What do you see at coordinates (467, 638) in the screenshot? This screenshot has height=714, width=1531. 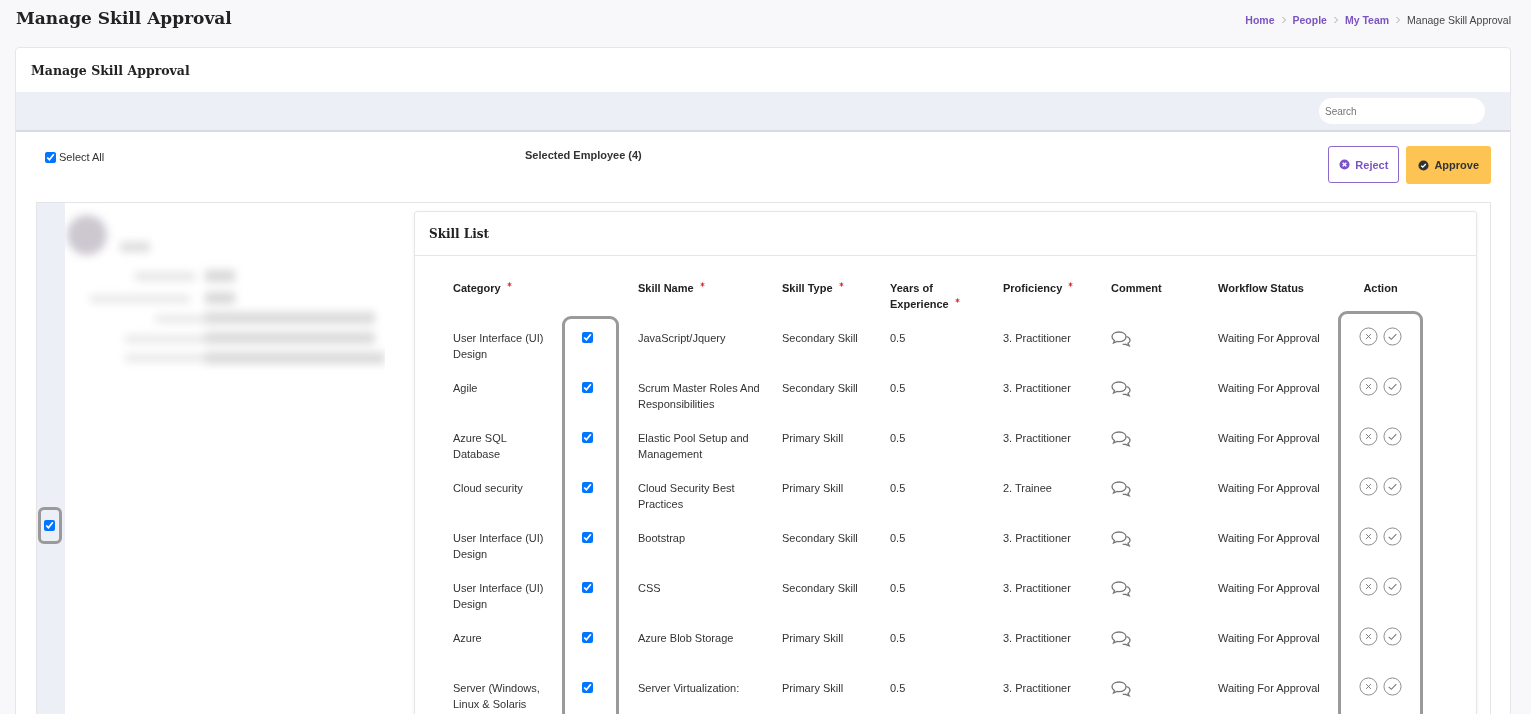 I see `table-cell: Azure` at bounding box center [467, 638].